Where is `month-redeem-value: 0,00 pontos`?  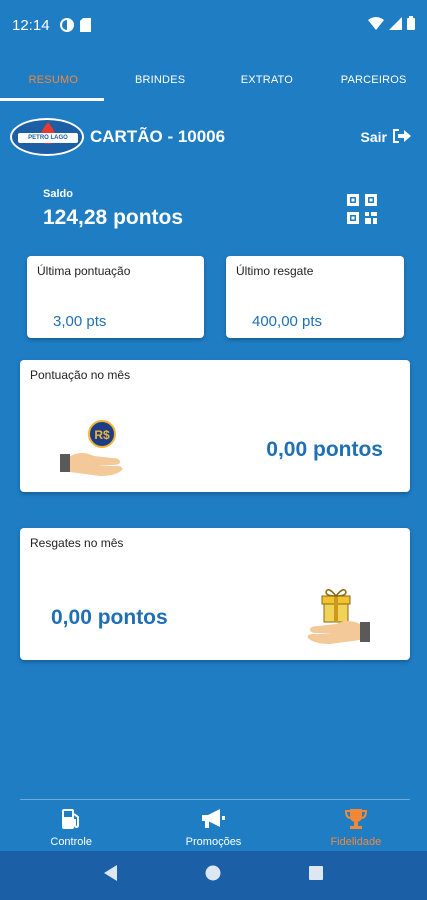 month-redeem-value: 0,00 pontos is located at coordinates (109, 617).